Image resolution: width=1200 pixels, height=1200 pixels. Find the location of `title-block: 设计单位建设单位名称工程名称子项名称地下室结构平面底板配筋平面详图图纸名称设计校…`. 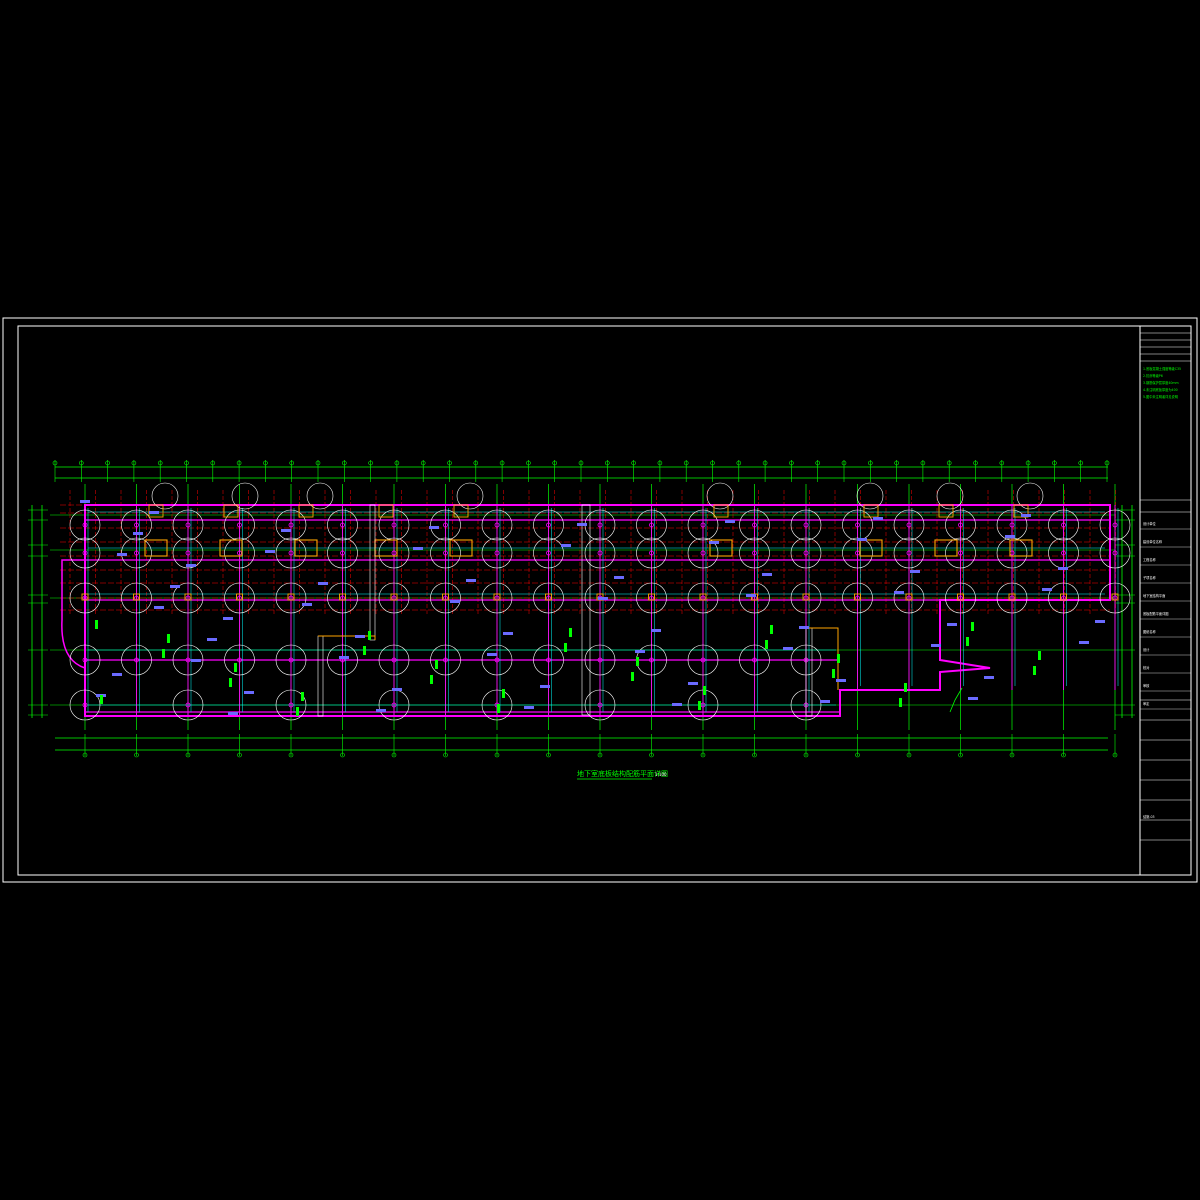

title-block: 设计单位建设单位名称工程名称子项名称地下室结构平面底板配筋平面详图图纸名称设计校… is located at coordinates (1165, 600).